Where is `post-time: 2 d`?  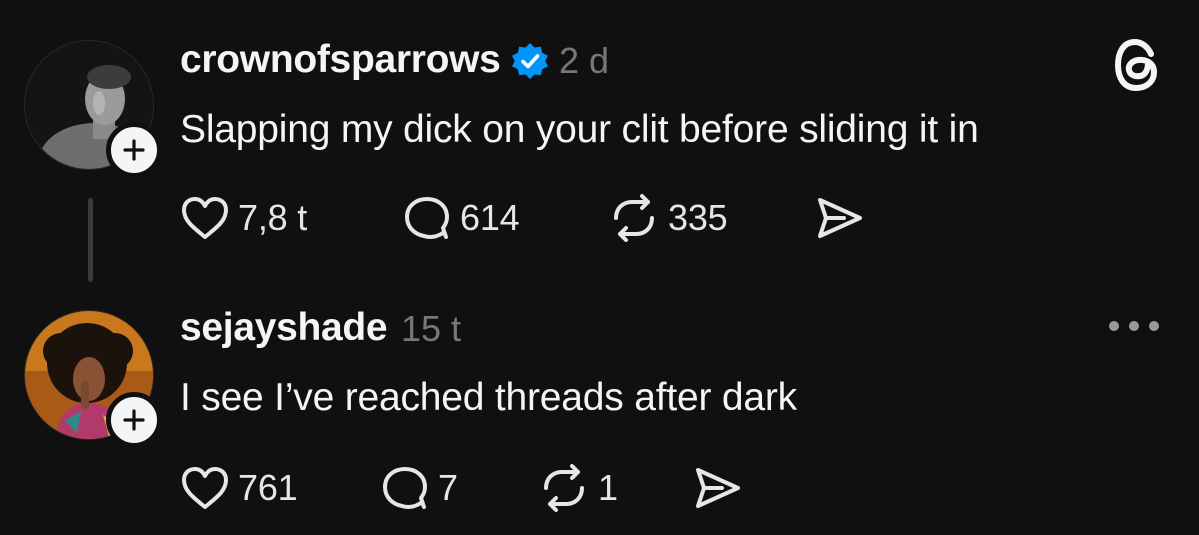 post-time: 2 d is located at coordinates (584, 60).